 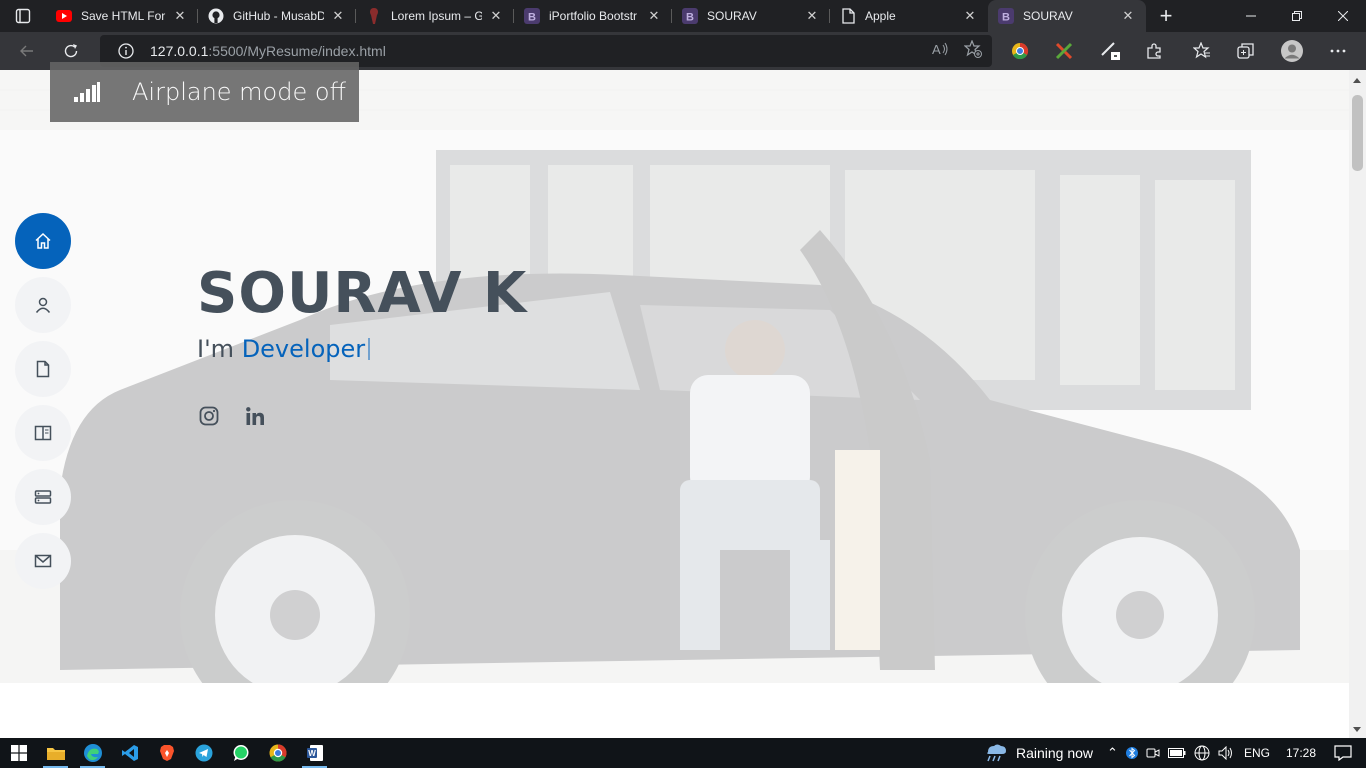 What do you see at coordinates (1054, 753) in the screenshot?
I see `weather-text: Raining now` at bounding box center [1054, 753].